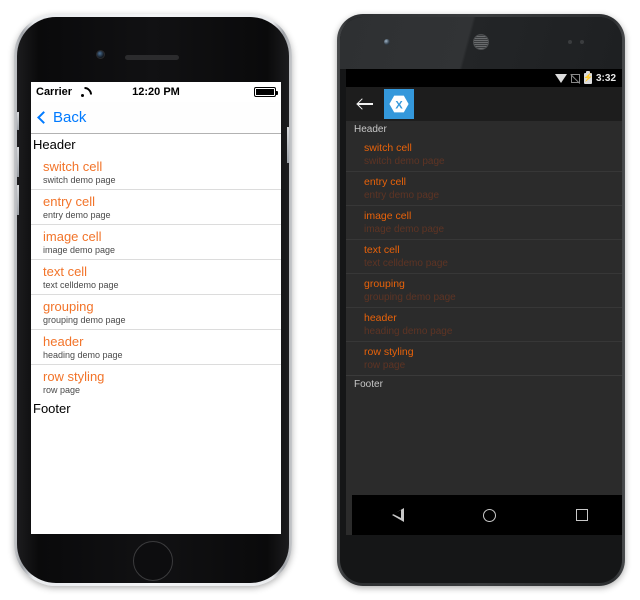  What do you see at coordinates (582, 515) in the screenshot?
I see `nav-recents-icon` at bounding box center [582, 515].